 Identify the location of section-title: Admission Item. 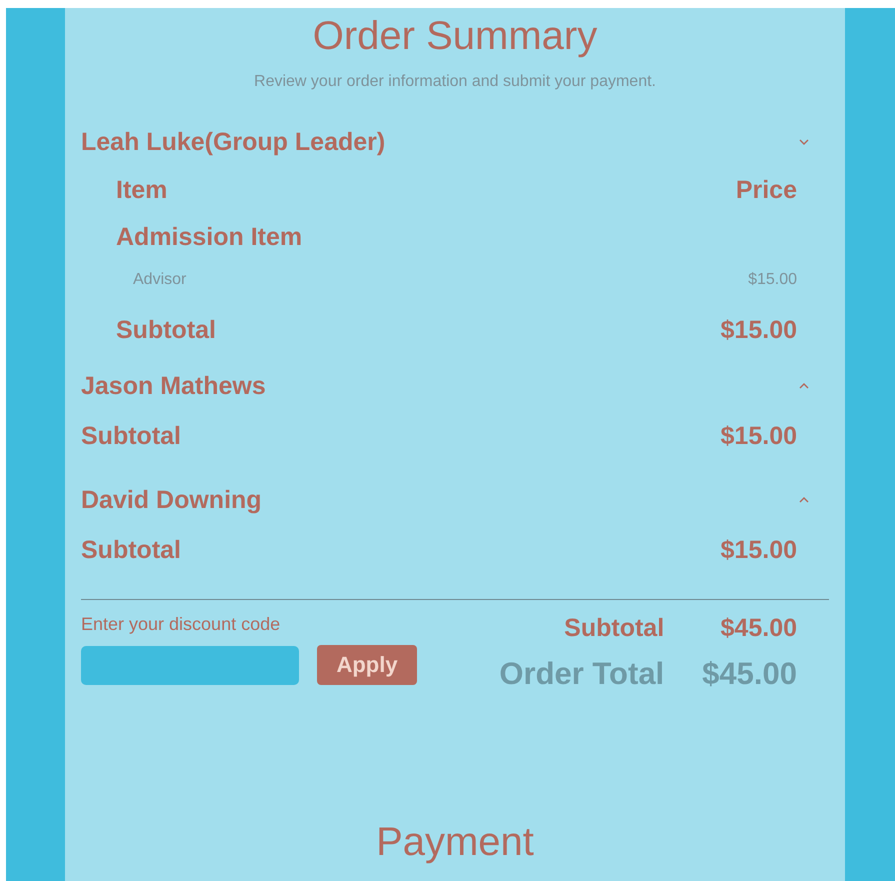
(209, 237).